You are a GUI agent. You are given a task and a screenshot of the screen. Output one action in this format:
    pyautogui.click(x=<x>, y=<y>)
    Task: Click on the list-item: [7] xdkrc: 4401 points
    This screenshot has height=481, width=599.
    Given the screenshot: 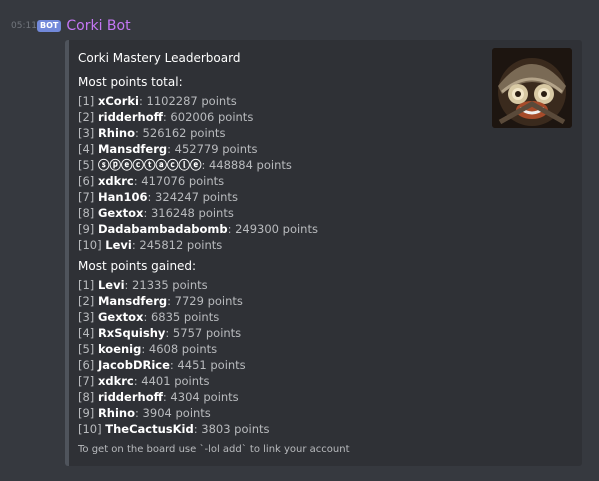 What is the action you would take?
    pyautogui.click(x=174, y=381)
    